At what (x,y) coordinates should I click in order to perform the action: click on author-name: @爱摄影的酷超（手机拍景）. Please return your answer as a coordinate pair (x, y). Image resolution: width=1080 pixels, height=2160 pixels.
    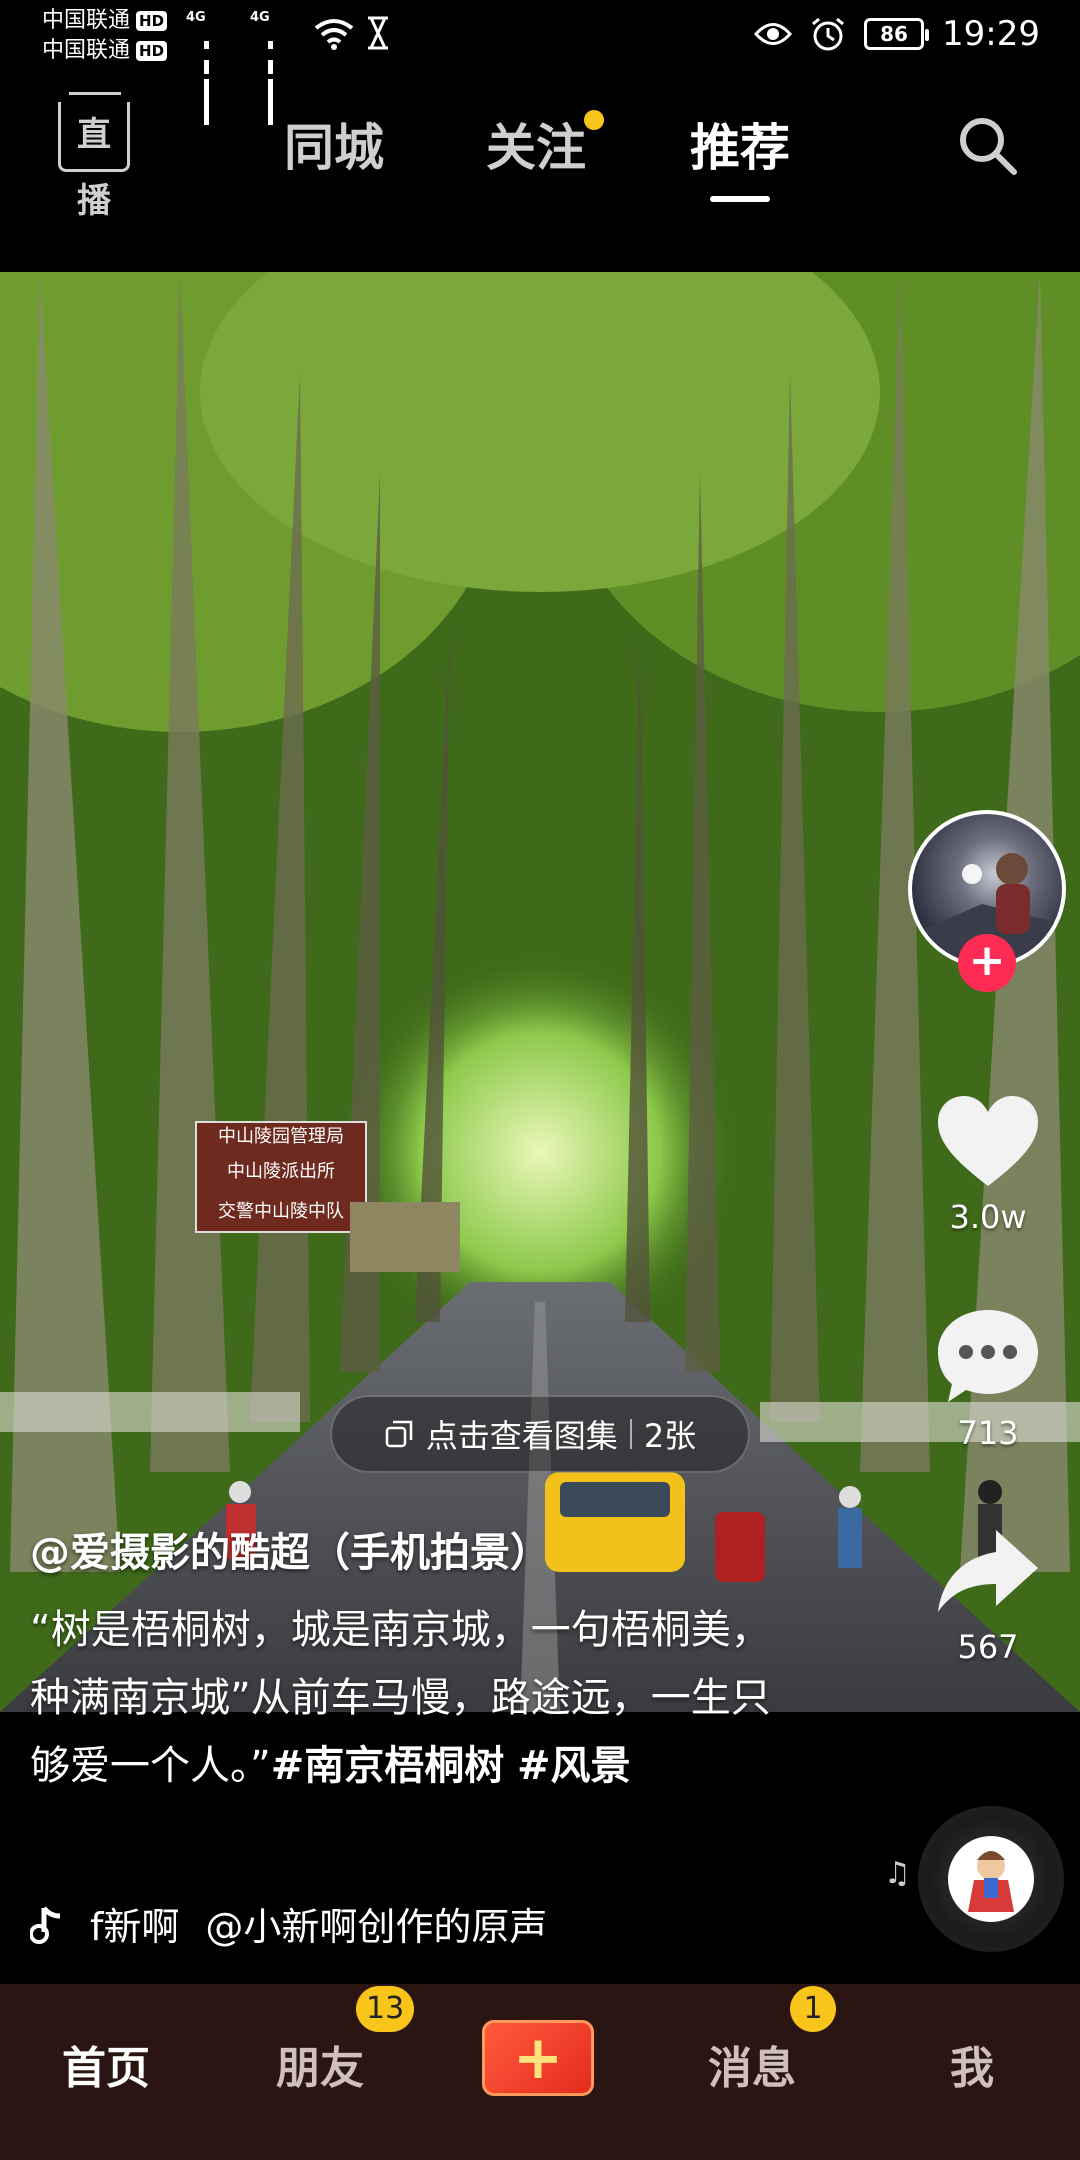
    Looking at the image, I should click on (290, 1549).